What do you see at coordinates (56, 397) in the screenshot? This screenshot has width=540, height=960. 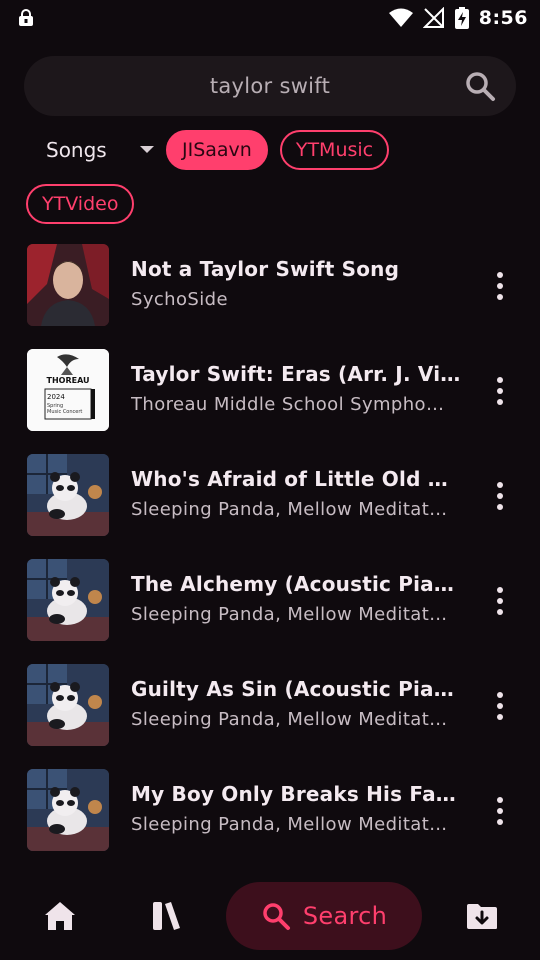 I see `thumb-year: 2024` at bounding box center [56, 397].